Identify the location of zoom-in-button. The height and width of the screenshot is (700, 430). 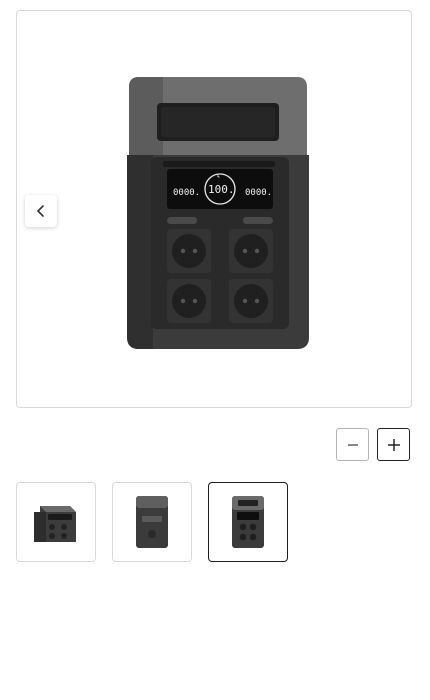
(393, 444).